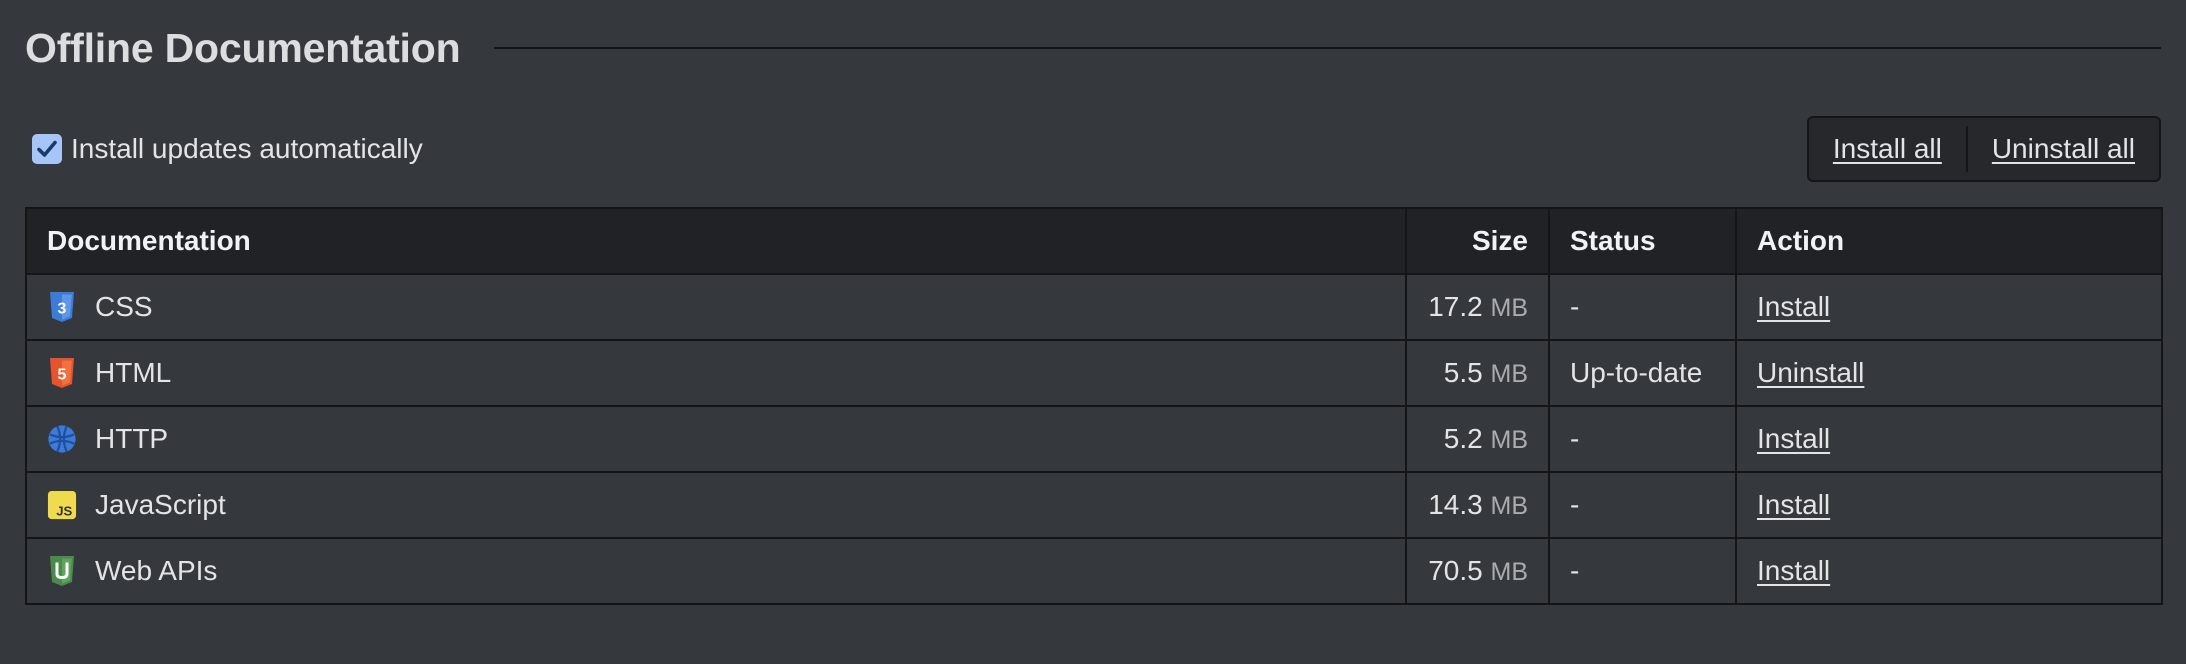  I want to click on svg-text: JS, so click(64, 510).